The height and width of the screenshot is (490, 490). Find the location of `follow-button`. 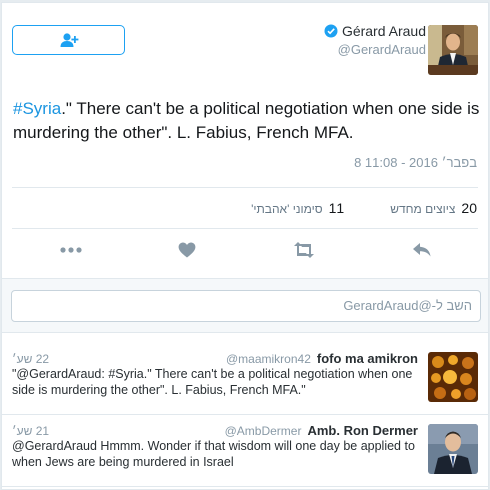

follow-button is located at coordinates (68, 40).